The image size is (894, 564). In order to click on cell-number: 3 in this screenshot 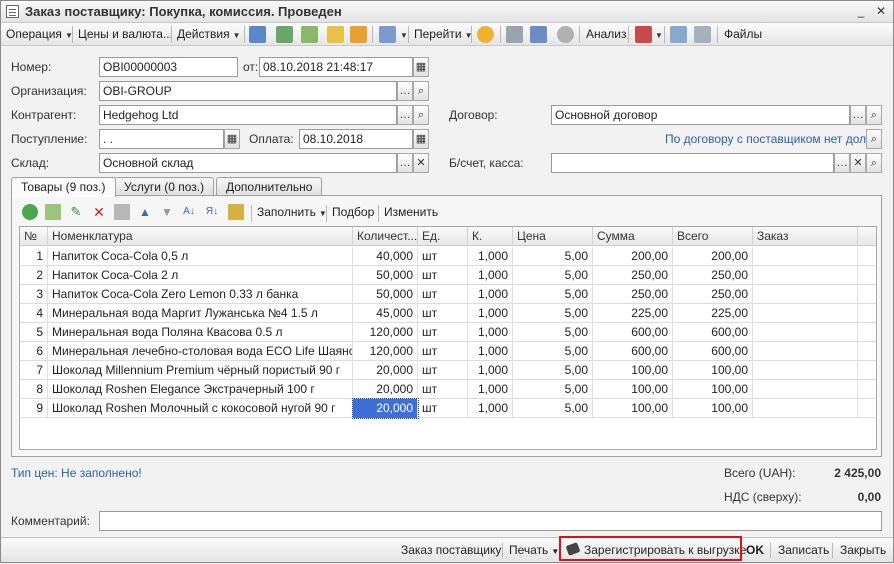, I will do `click(34, 294)`.